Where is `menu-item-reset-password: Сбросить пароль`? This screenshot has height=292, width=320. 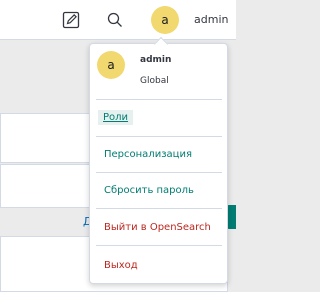
menu-item-reset-password: Сбросить пароль is located at coordinates (149, 190).